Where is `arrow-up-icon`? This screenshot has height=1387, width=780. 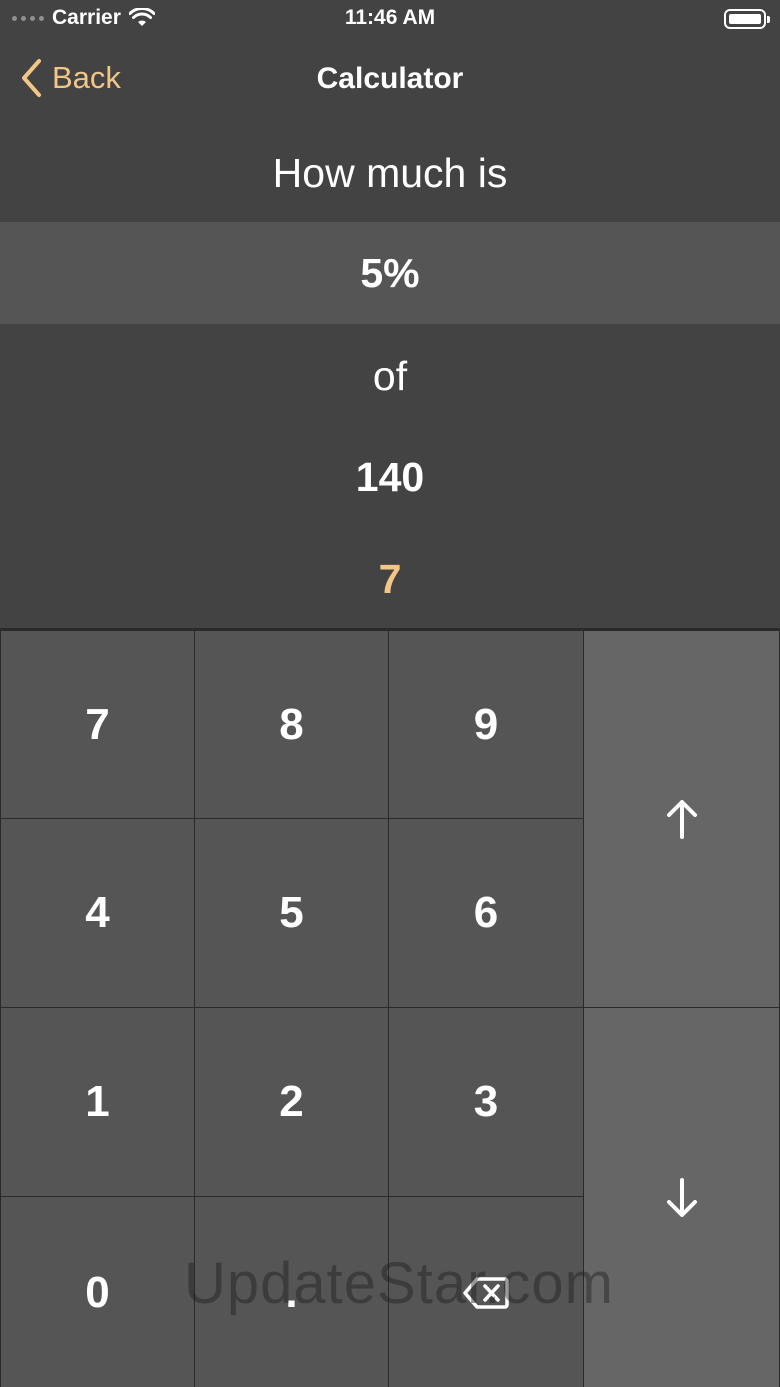 arrow-up-icon is located at coordinates (681, 819).